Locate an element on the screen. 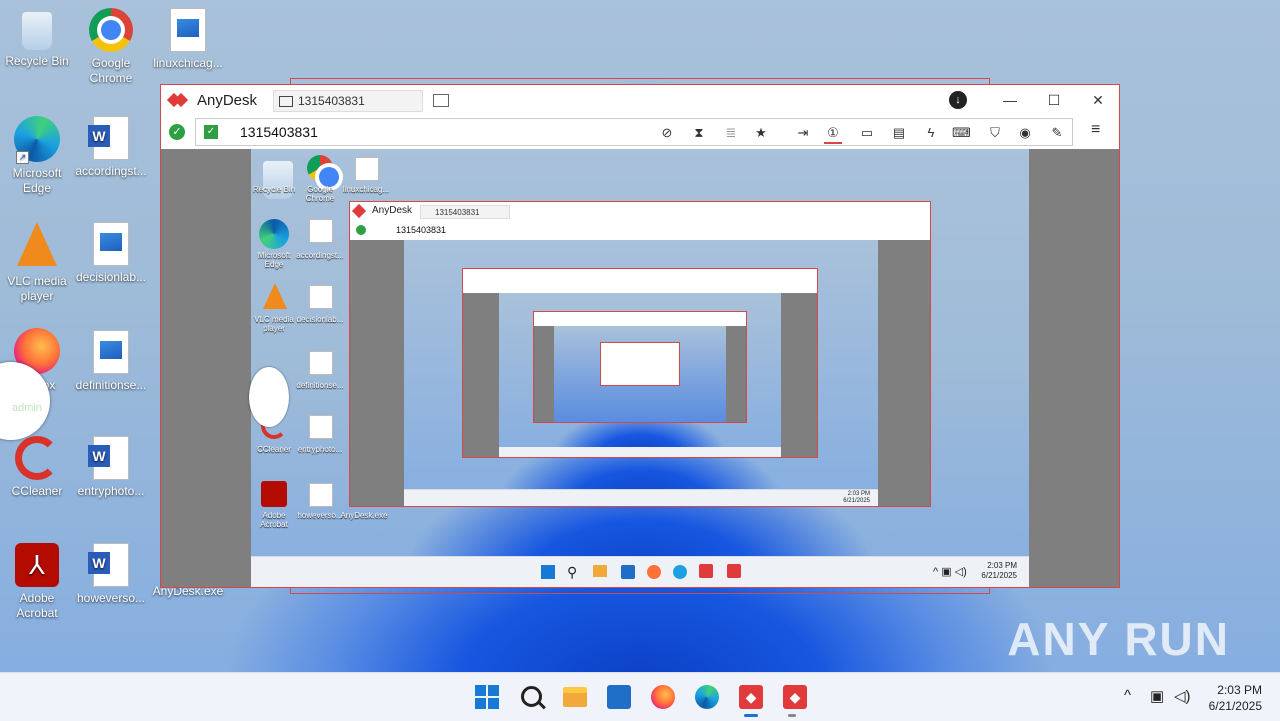 This screenshot has height=721, width=1280. edge-icon: ↗ is located at coordinates (37, 140).